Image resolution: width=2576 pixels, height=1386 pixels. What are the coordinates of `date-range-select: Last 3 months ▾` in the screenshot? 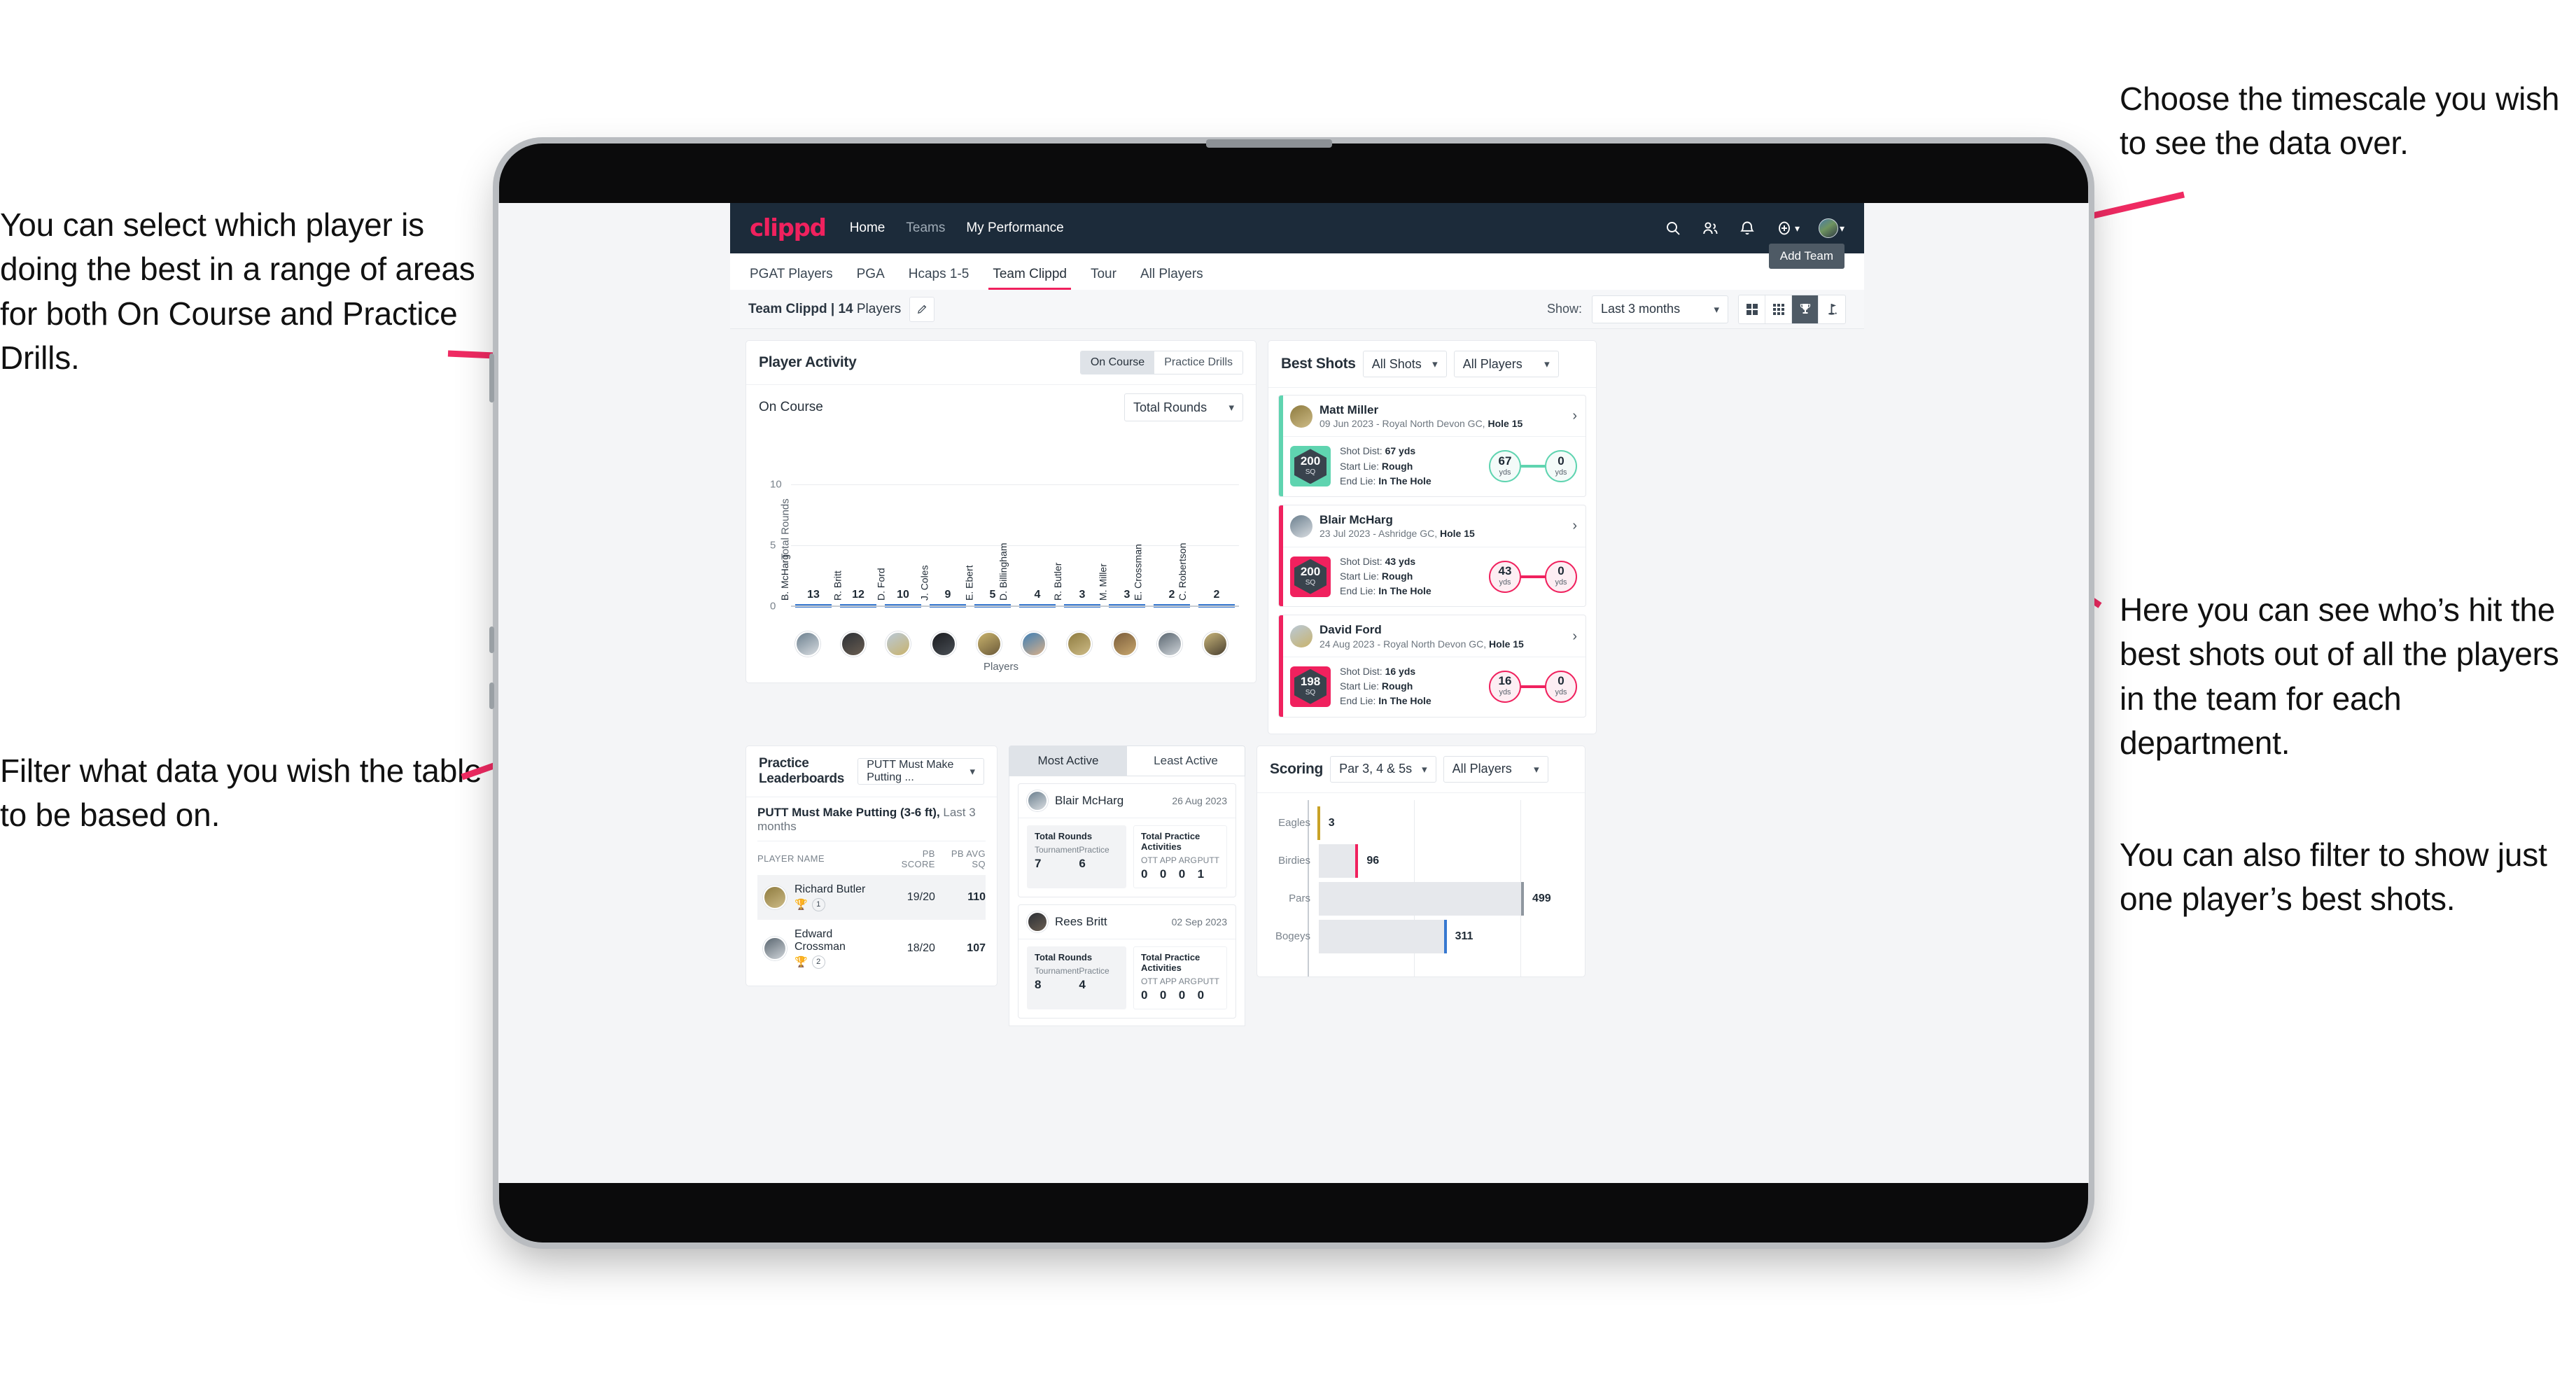 It's located at (1660, 309).